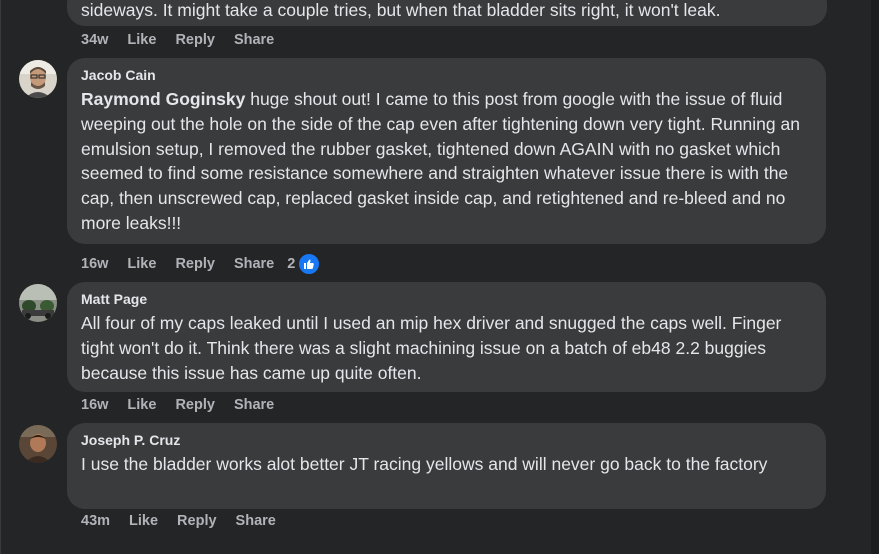 This screenshot has width=879, height=554. What do you see at coordinates (446, 75) in the screenshot?
I see `comment-author: Jacob Cain` at bounding box center [446, 75].